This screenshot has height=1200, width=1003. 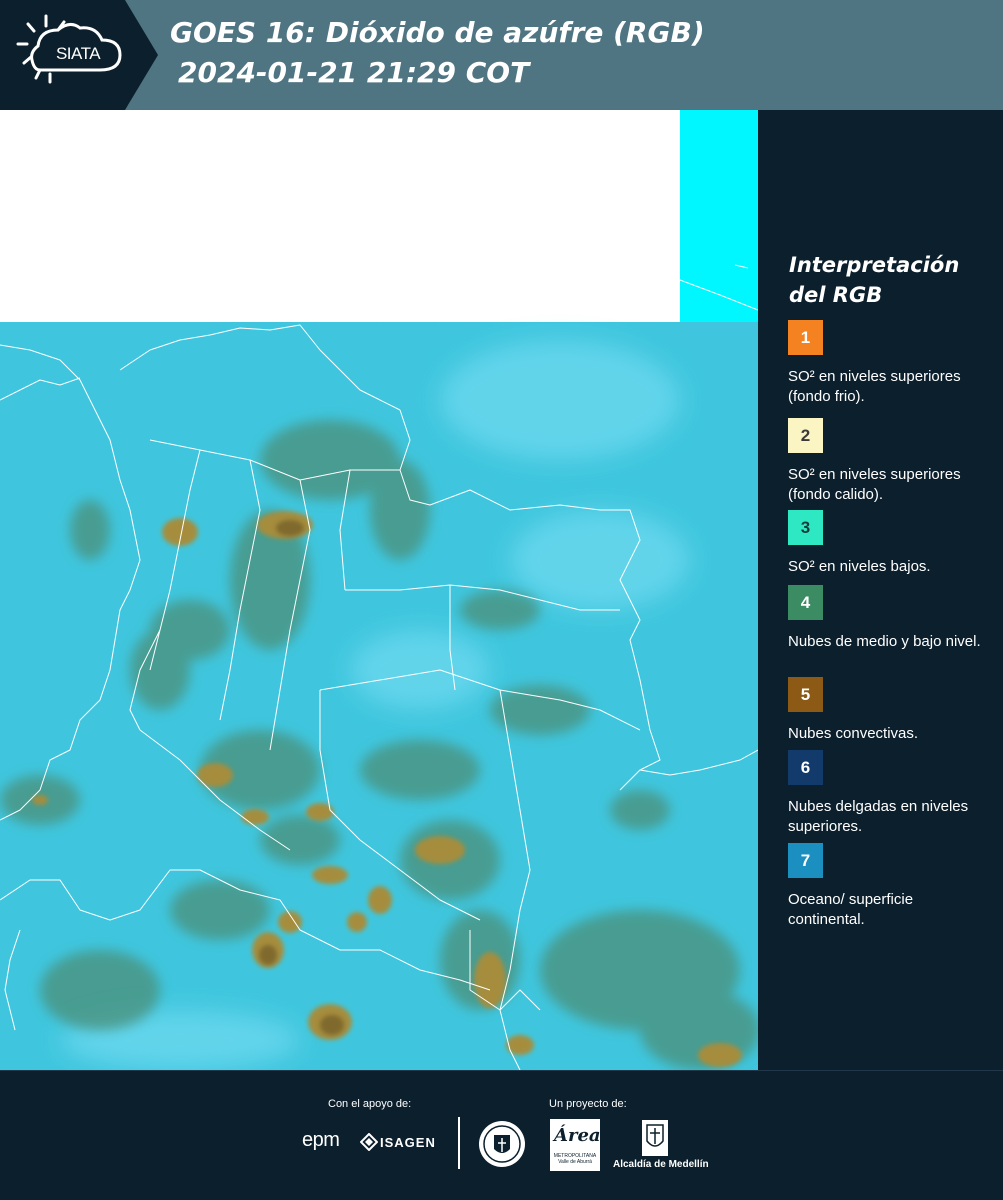 What do you see at coordinates (805, 767) in the screenshot?
I see `legend-swatch-6: 6` at bounding box center [805, 767].